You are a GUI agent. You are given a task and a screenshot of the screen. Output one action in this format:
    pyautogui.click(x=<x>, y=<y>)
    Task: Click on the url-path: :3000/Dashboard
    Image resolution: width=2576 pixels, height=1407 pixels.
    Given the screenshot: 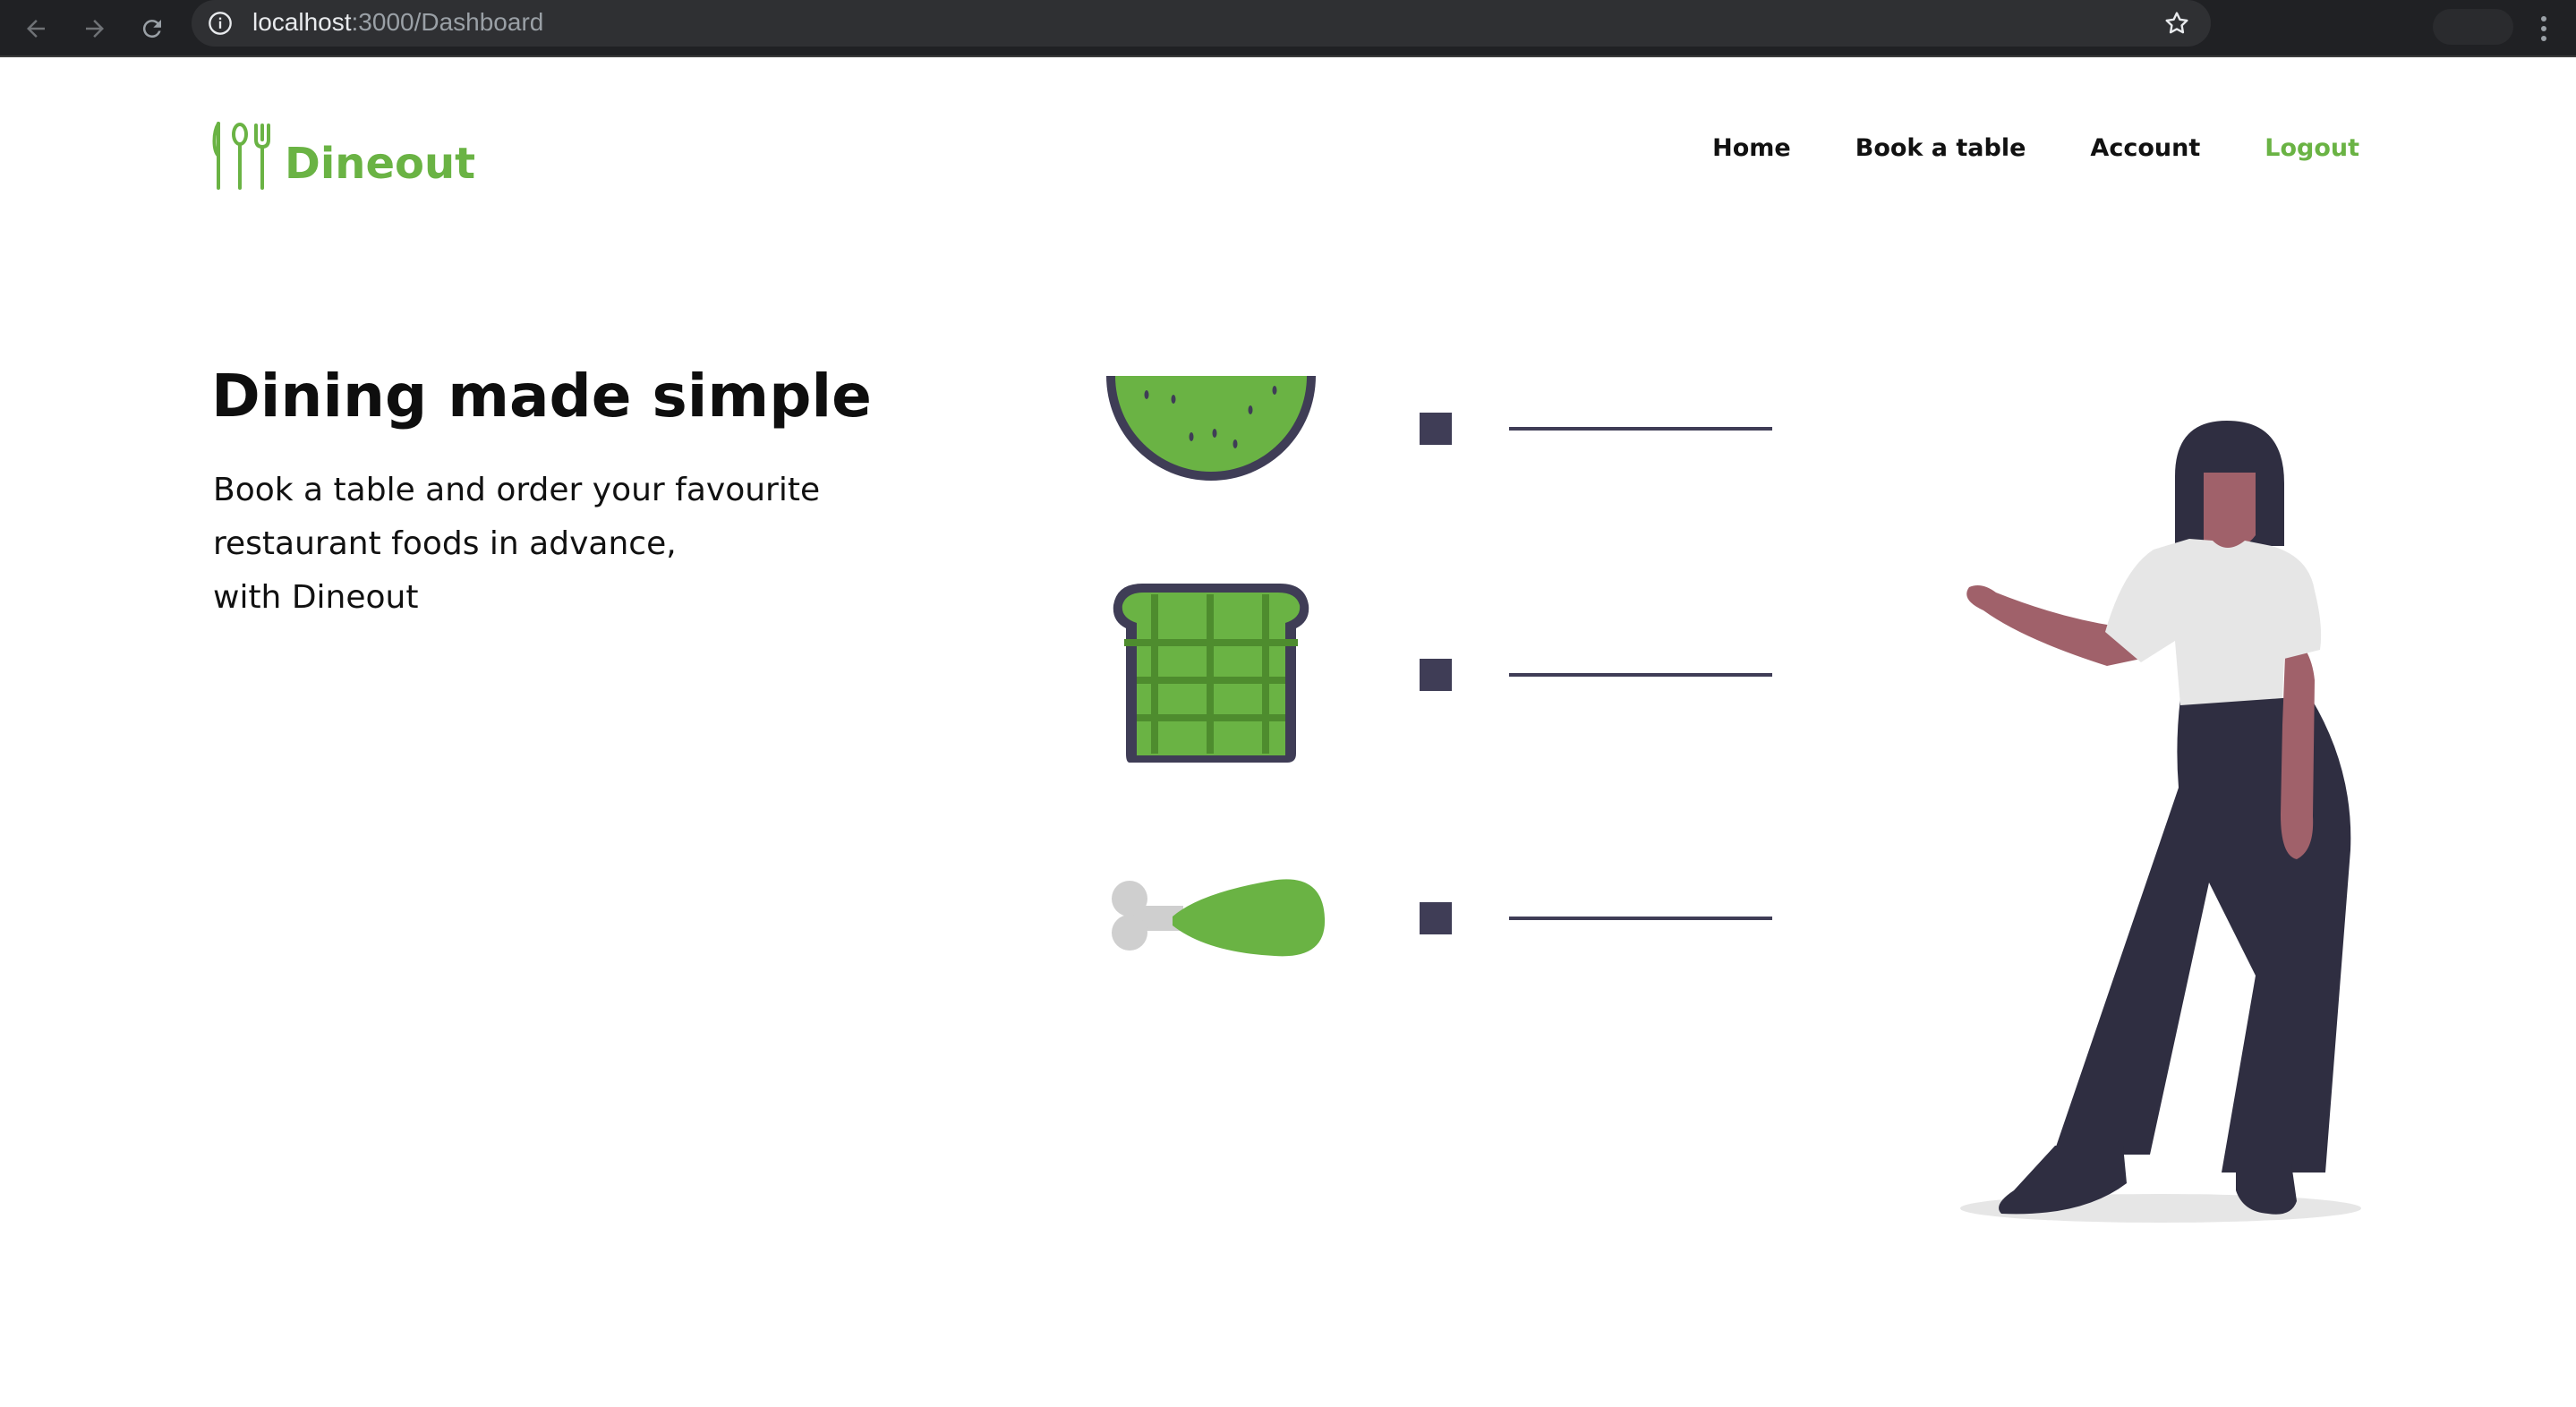 What is the action you would take?
    pyautogui.click(x=447, y=22)
    